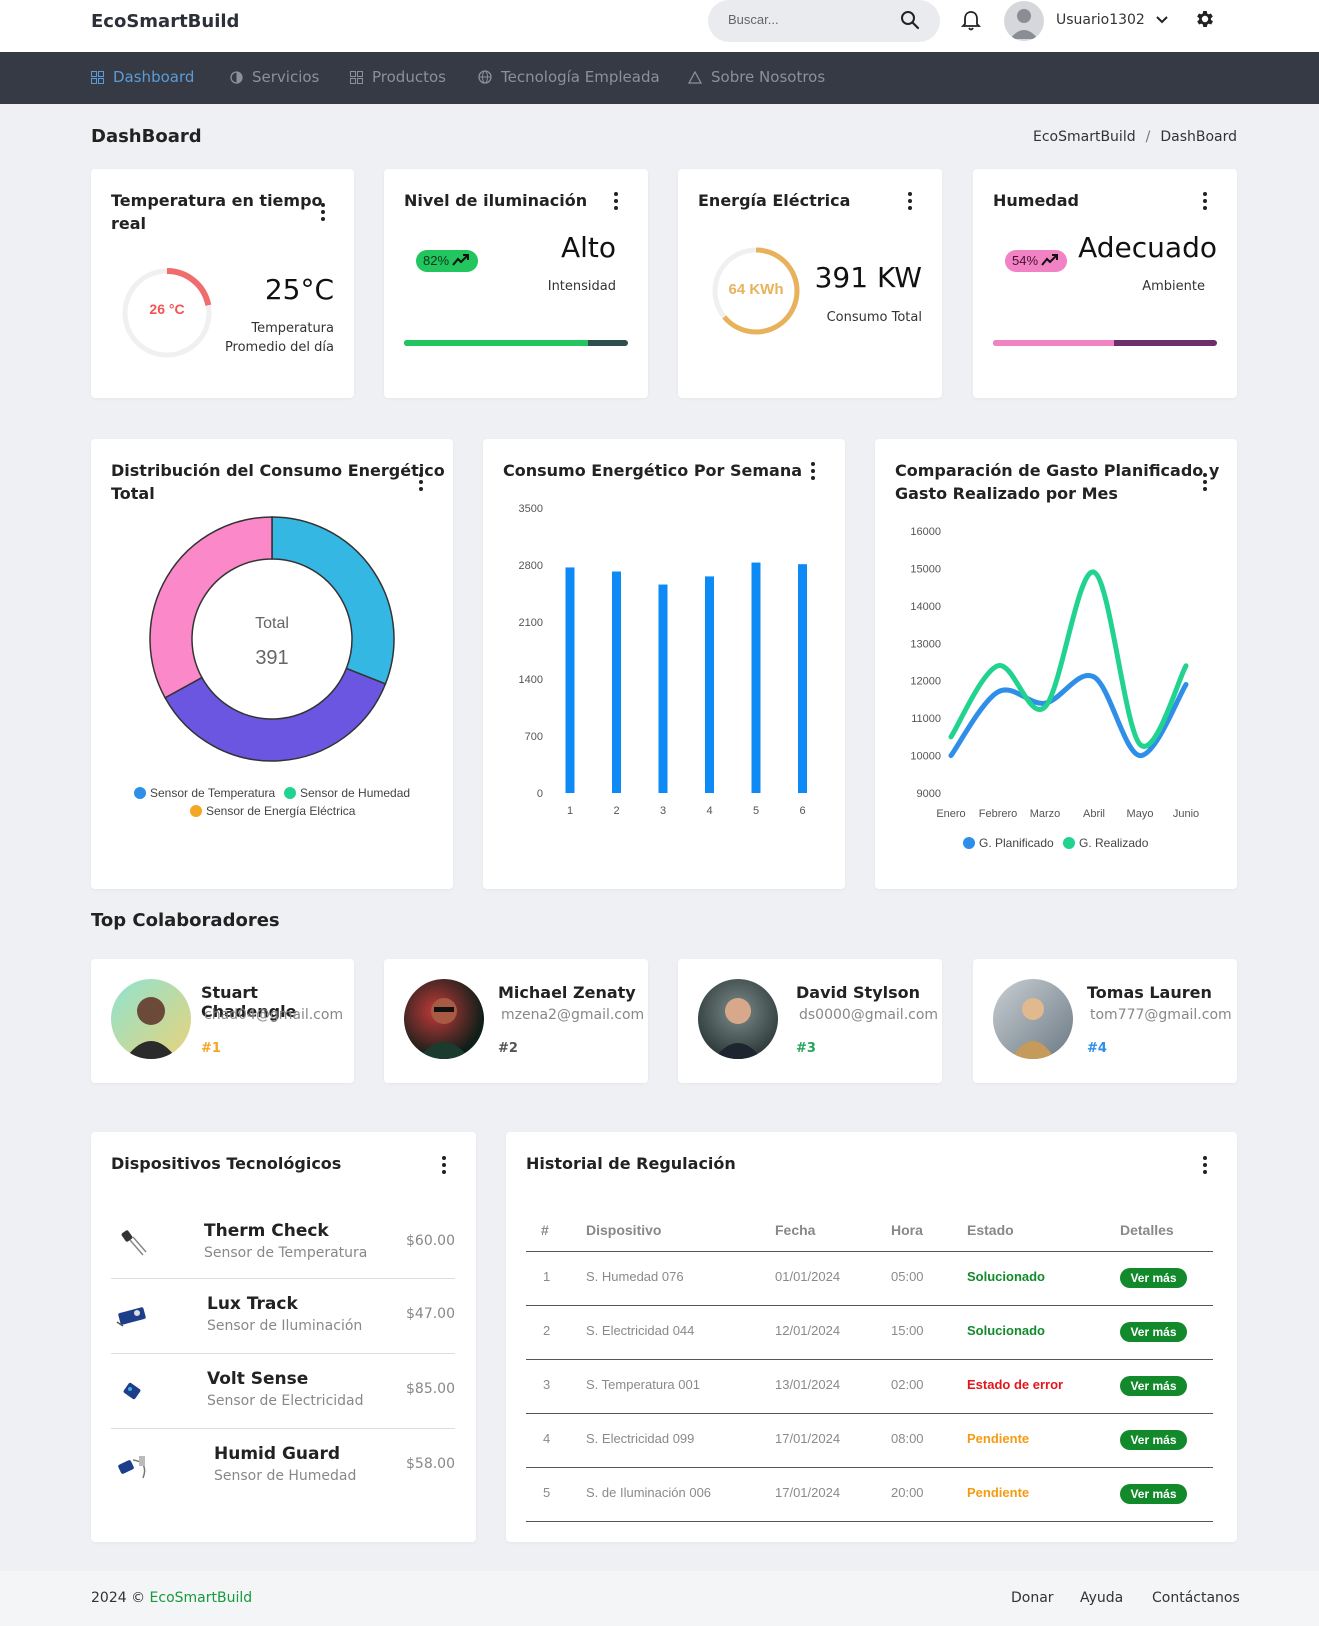  What do you see at coordinates (204, 793) in the screenshot?
I see `legend-item: Sensor de Temperatura` at bounding box center [204, 793].